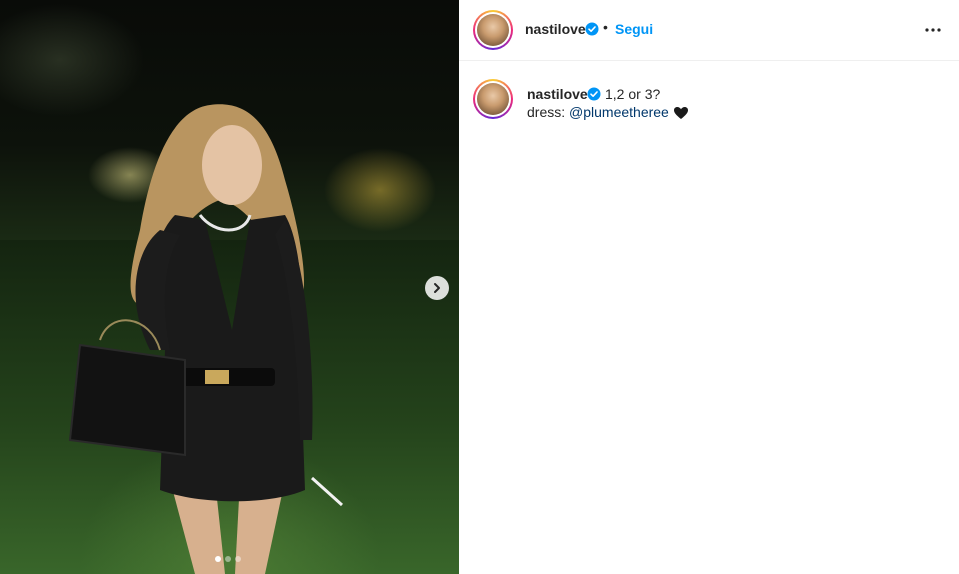 The height and width of the screenshot is (574, 959). I want to click on more-options-icon, so click(933, 30).